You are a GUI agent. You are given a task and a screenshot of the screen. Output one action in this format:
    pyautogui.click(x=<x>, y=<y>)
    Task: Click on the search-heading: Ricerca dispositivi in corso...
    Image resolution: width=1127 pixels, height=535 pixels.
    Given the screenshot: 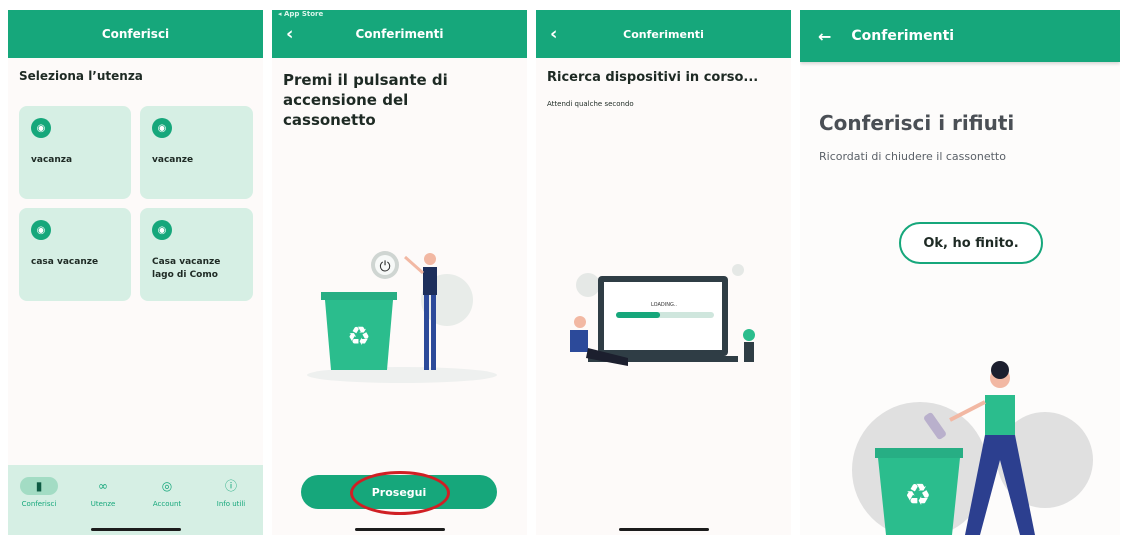 What is the action you would take?
    pyautogui.click(x=653, y=77)
    